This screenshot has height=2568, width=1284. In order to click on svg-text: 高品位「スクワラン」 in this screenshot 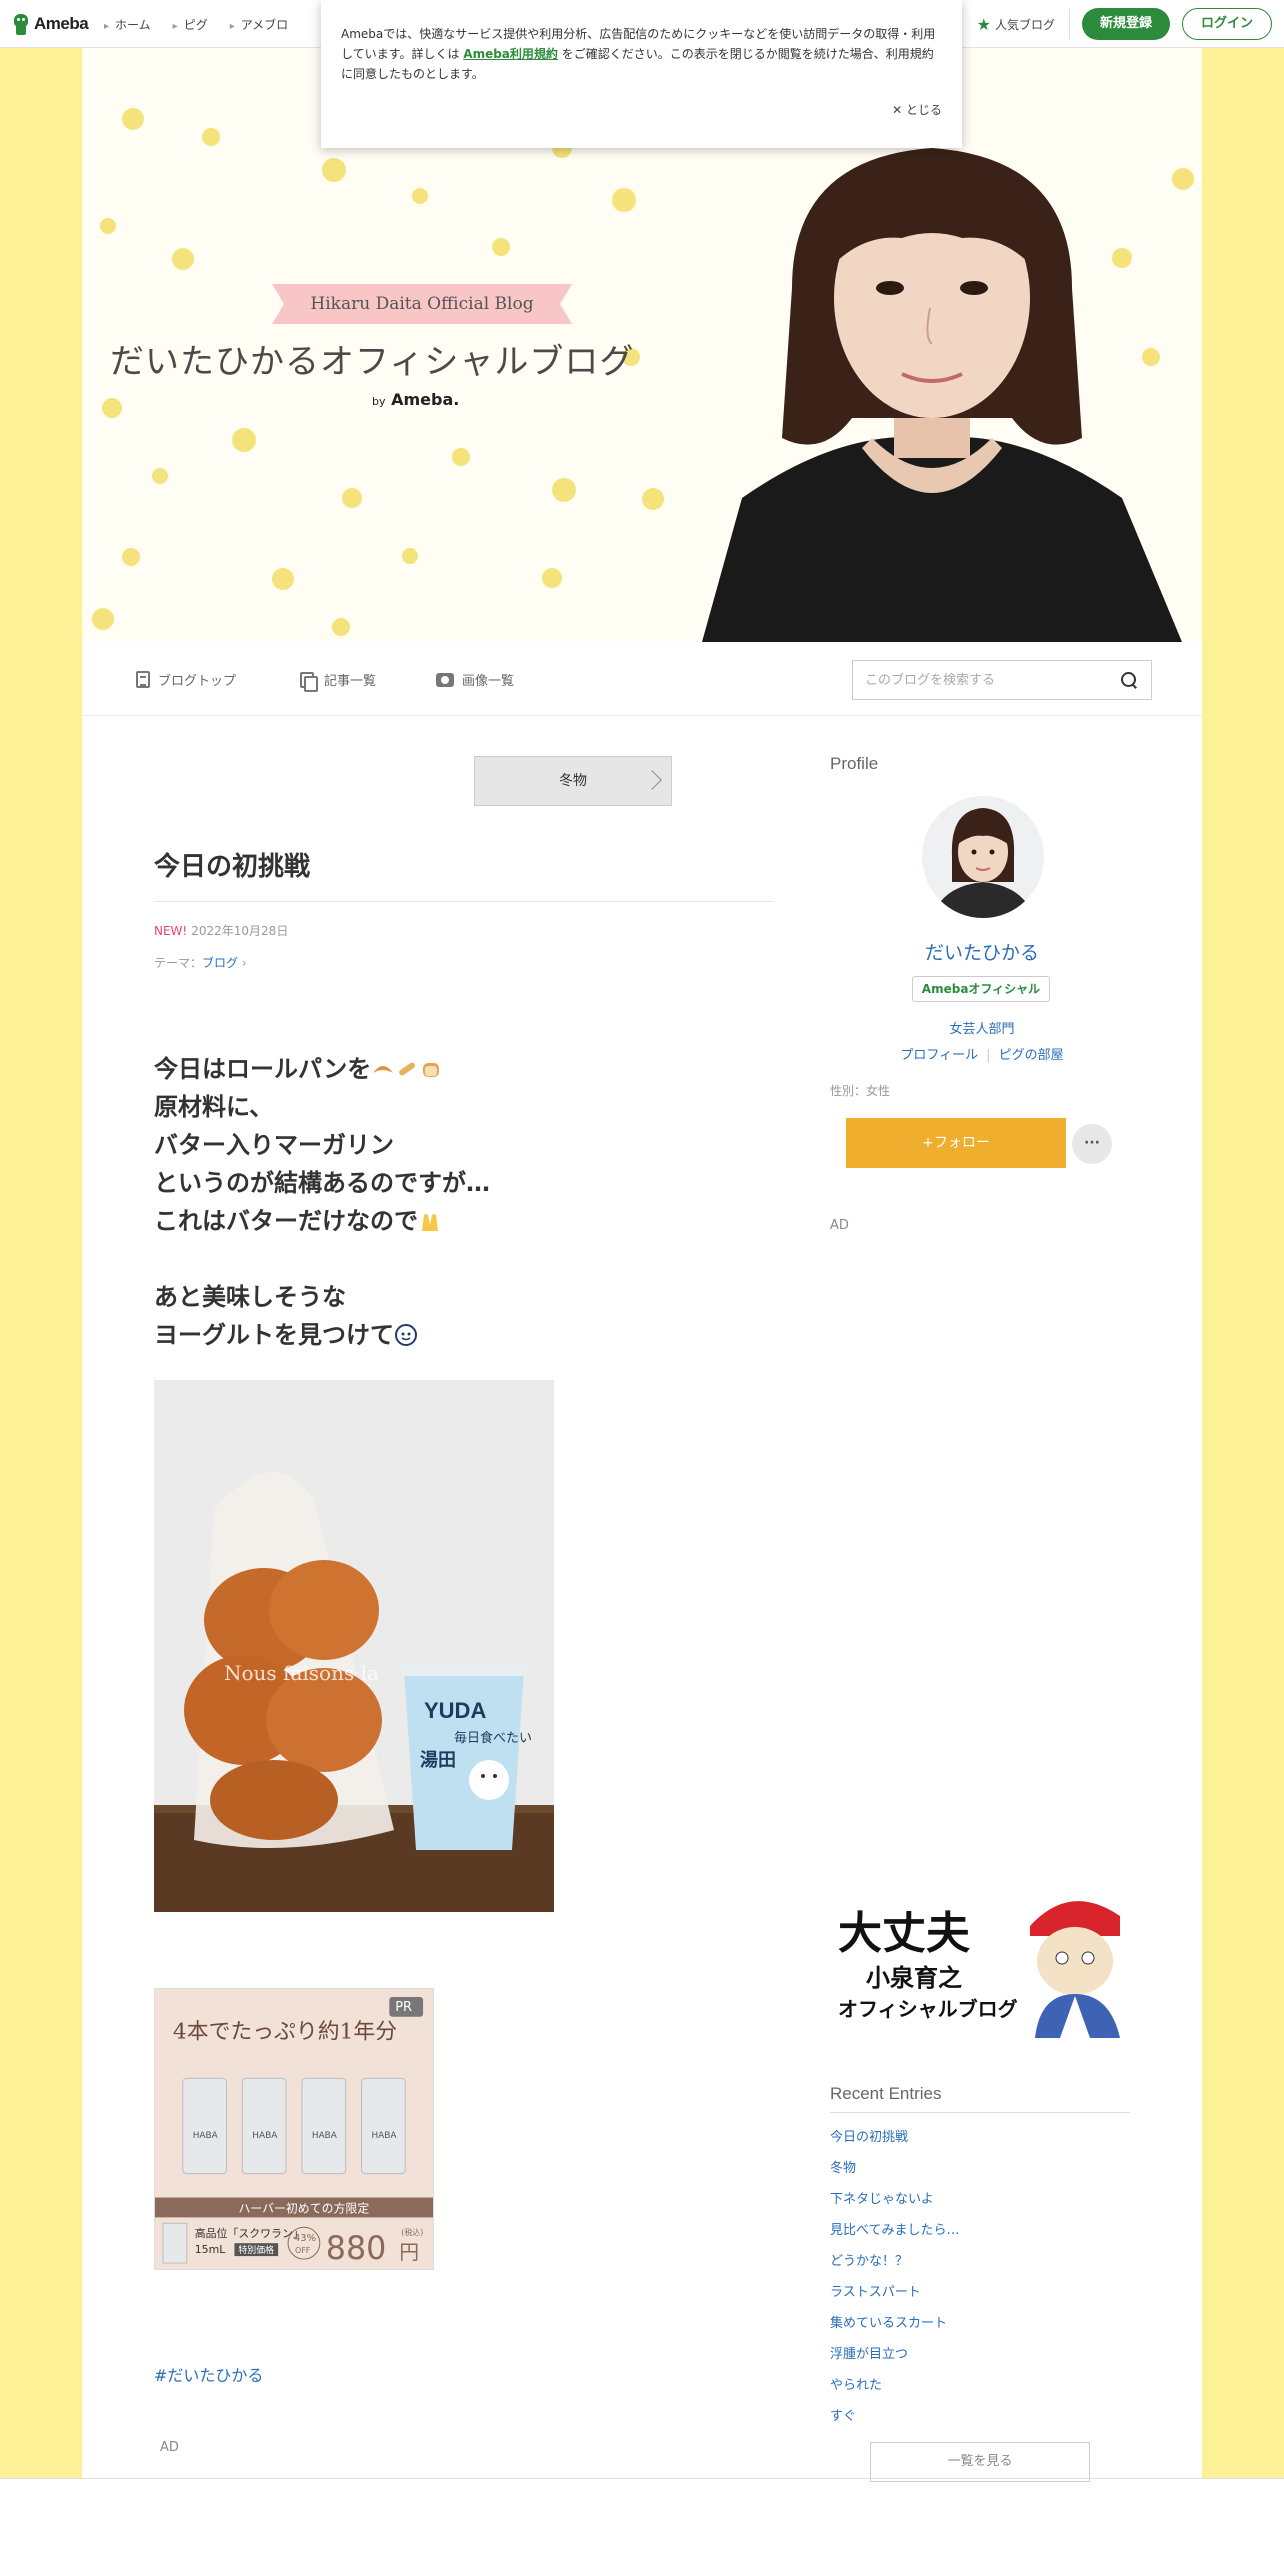, I will do `click(249, 2233)`.